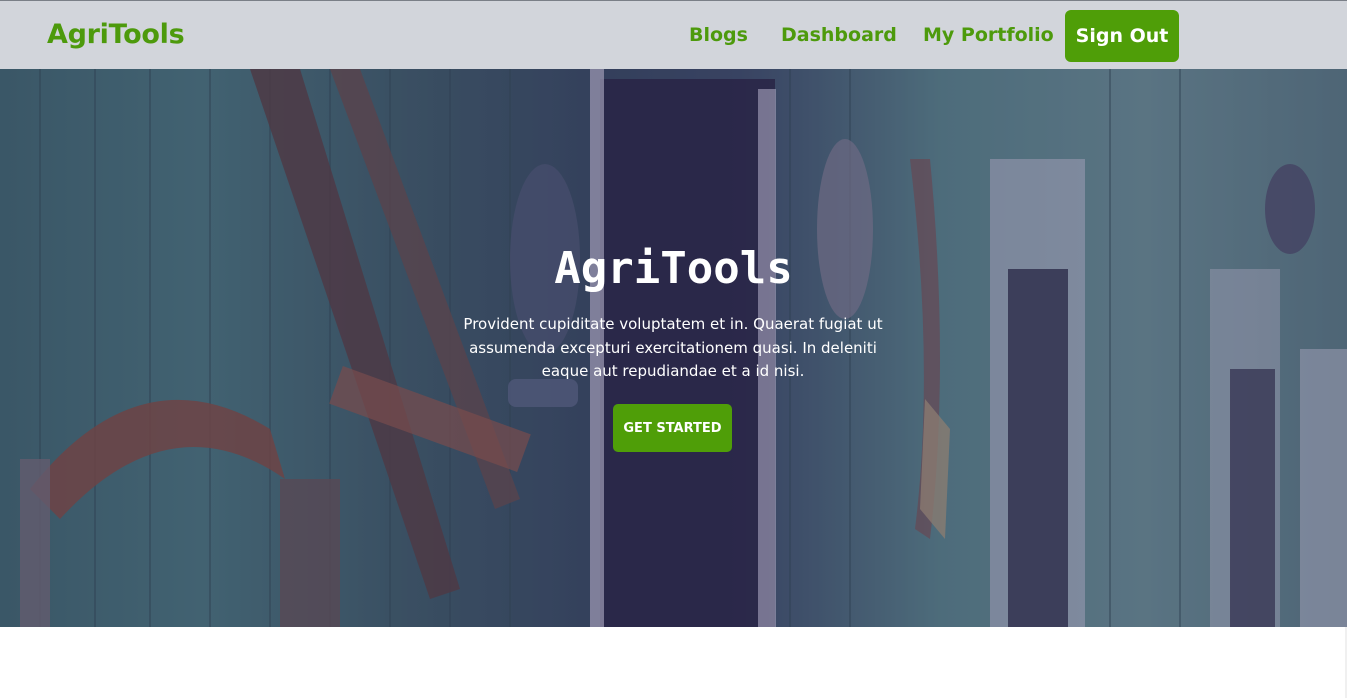  I want to click on nav-link-dashboard: Dashboard, so click(839, 35).